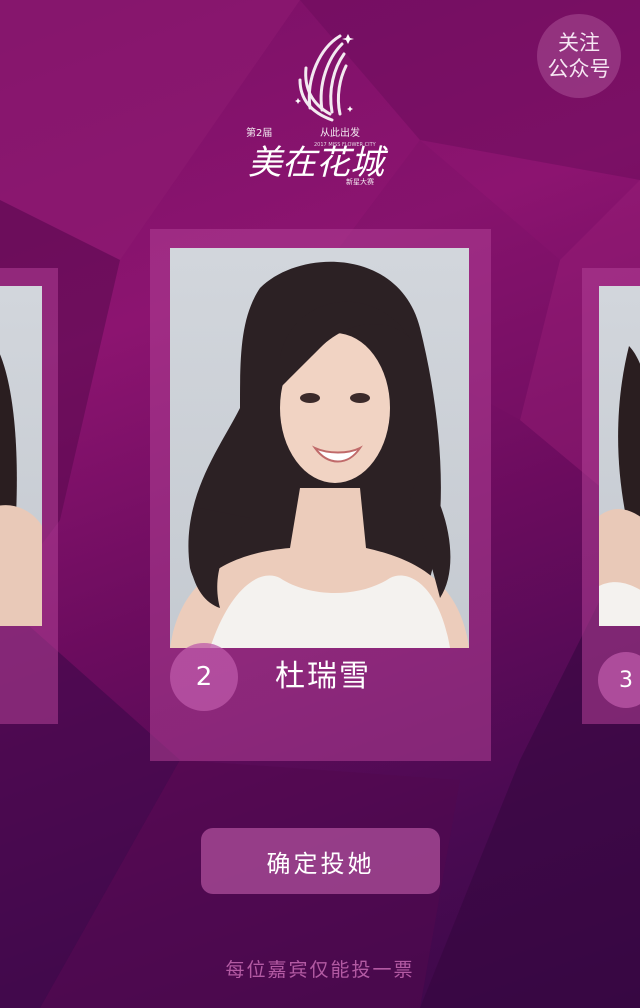  Describe the element at coordinates (204, 677) in the screenshot. I see `contestant-number-badge: 2` at that location.